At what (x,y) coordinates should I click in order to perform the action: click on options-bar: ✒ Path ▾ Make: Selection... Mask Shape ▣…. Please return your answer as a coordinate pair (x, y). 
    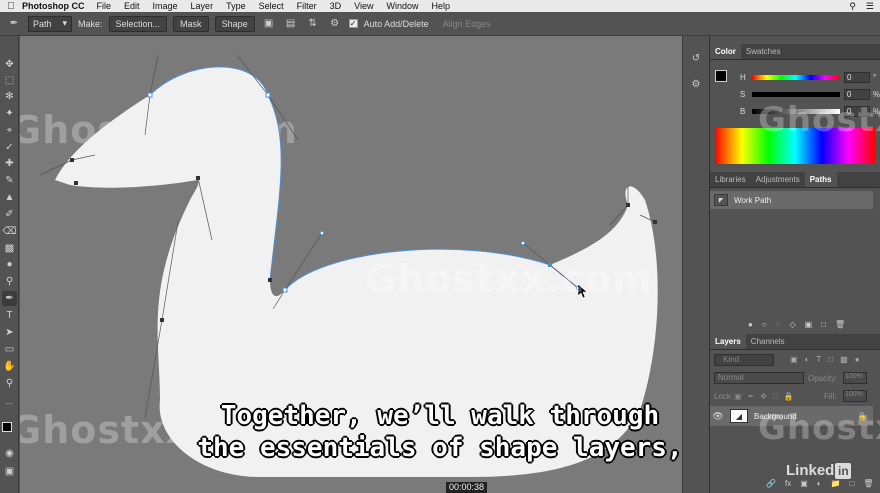
    Looking at the image, I should click on (440, 24).